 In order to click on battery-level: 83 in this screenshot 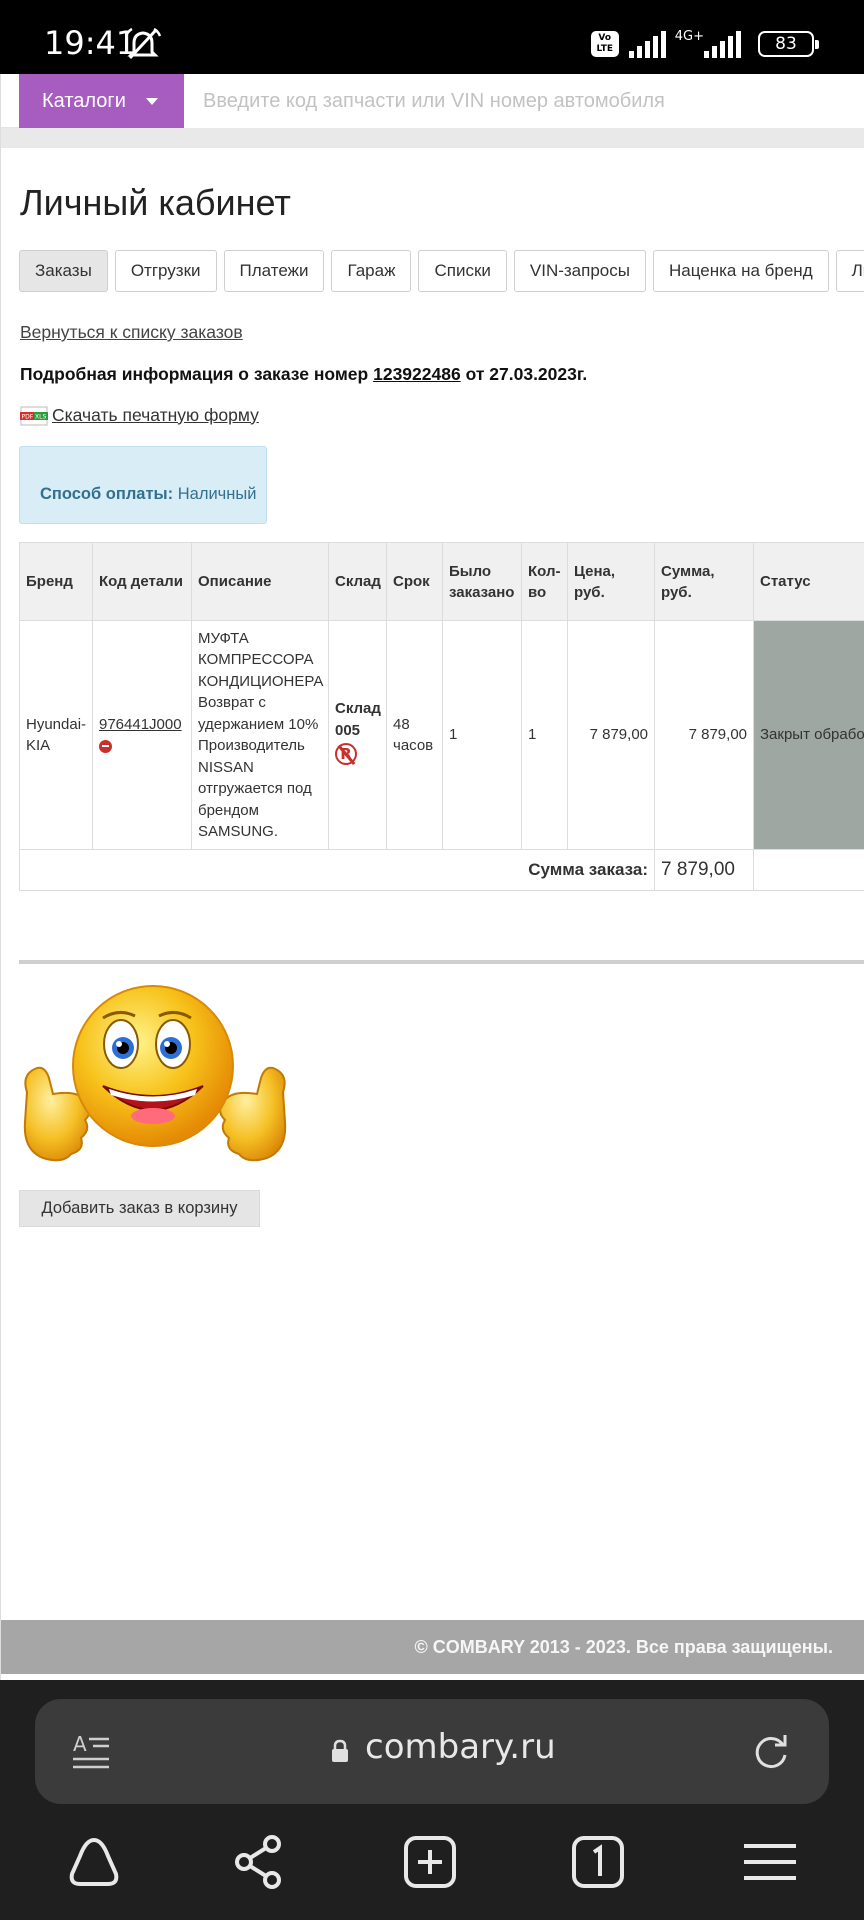, I will do `click(786, 44)`.